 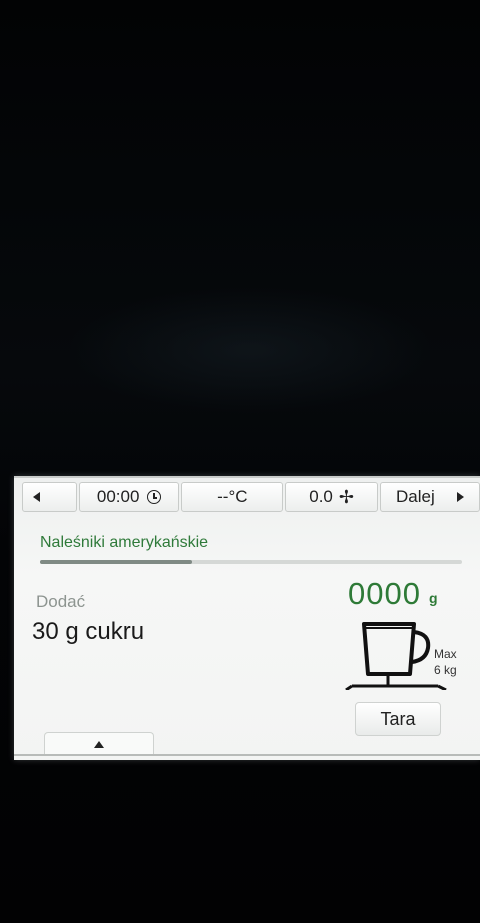 I want to click on expand-tab, so click(x=99, y=743).